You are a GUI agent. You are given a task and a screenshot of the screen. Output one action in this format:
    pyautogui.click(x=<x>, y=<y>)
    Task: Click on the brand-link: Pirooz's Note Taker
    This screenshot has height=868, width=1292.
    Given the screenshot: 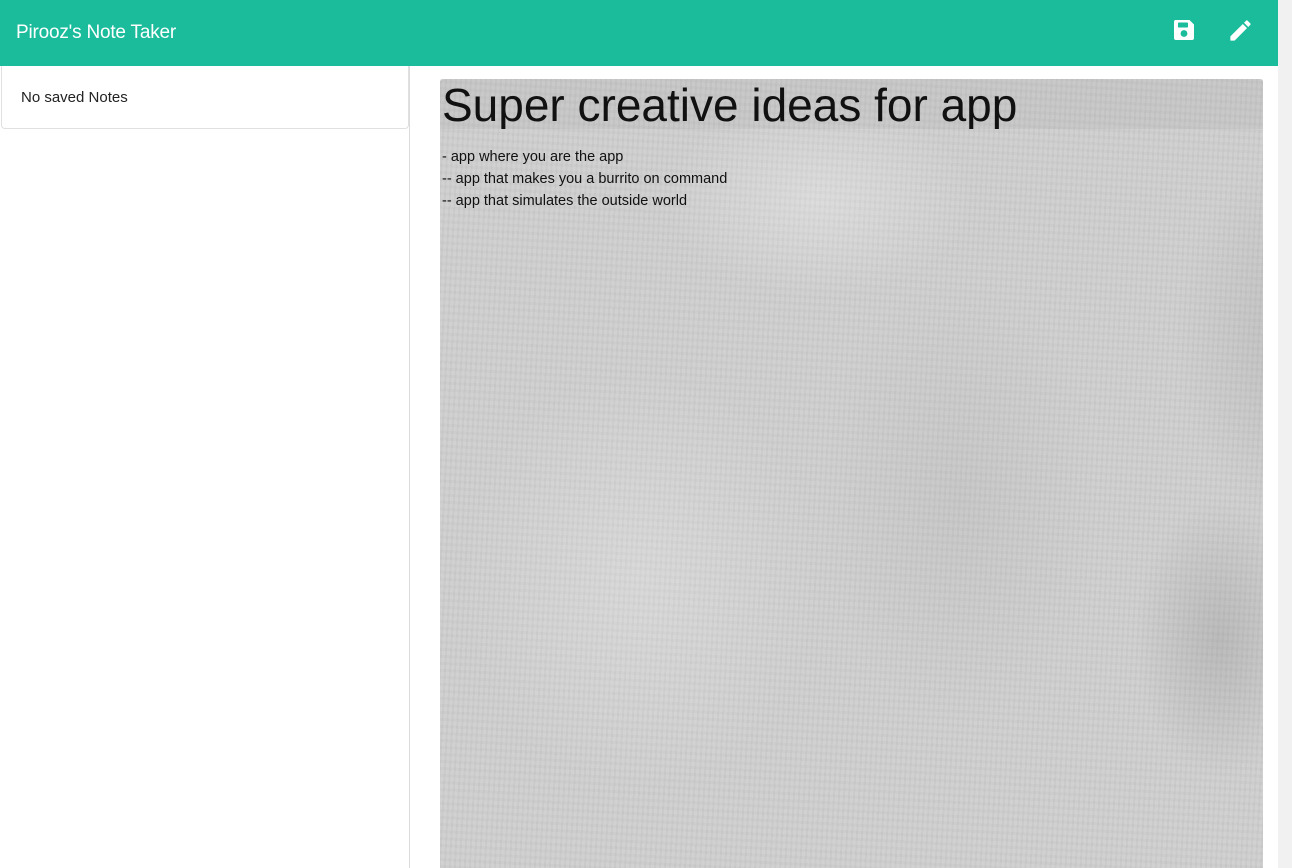 What is the action you would take?
    pyautogui.click(x=96, y=33)
    